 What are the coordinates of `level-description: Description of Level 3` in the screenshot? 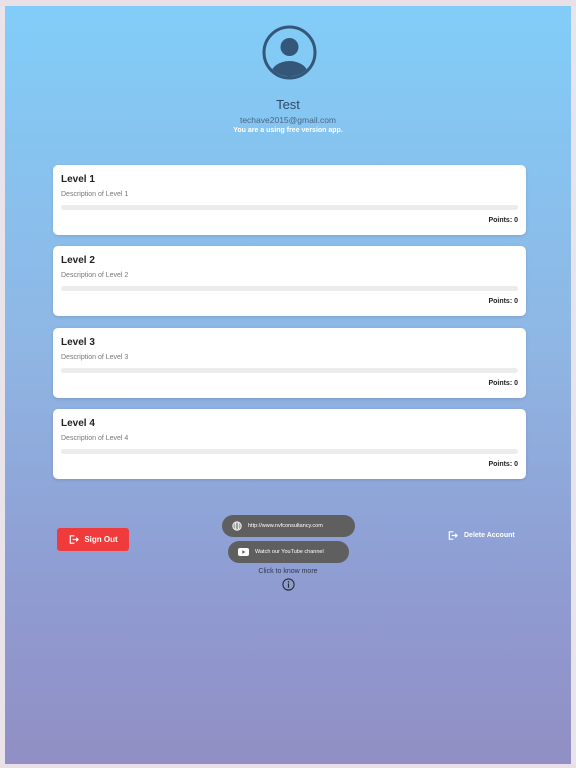 It's located at (95, 357).